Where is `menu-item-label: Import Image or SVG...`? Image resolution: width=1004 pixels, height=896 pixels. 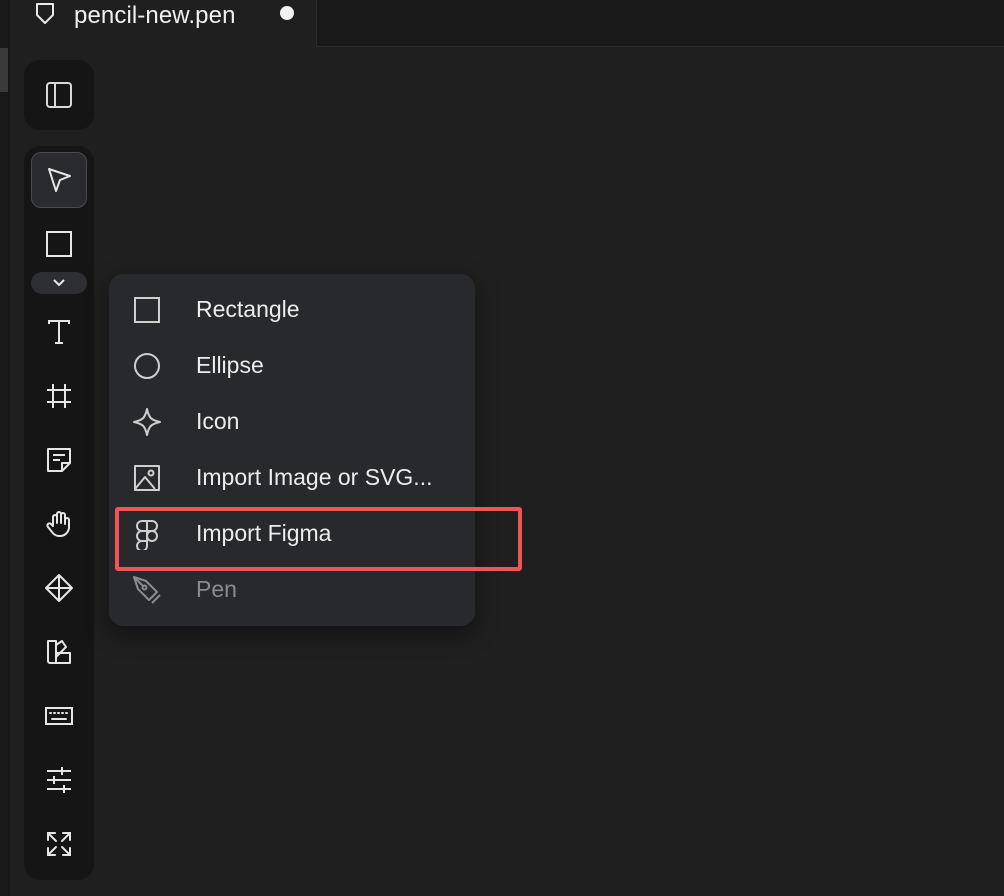
menu-item-label: Import Image or SVG... is located at coordinates (314, 477).